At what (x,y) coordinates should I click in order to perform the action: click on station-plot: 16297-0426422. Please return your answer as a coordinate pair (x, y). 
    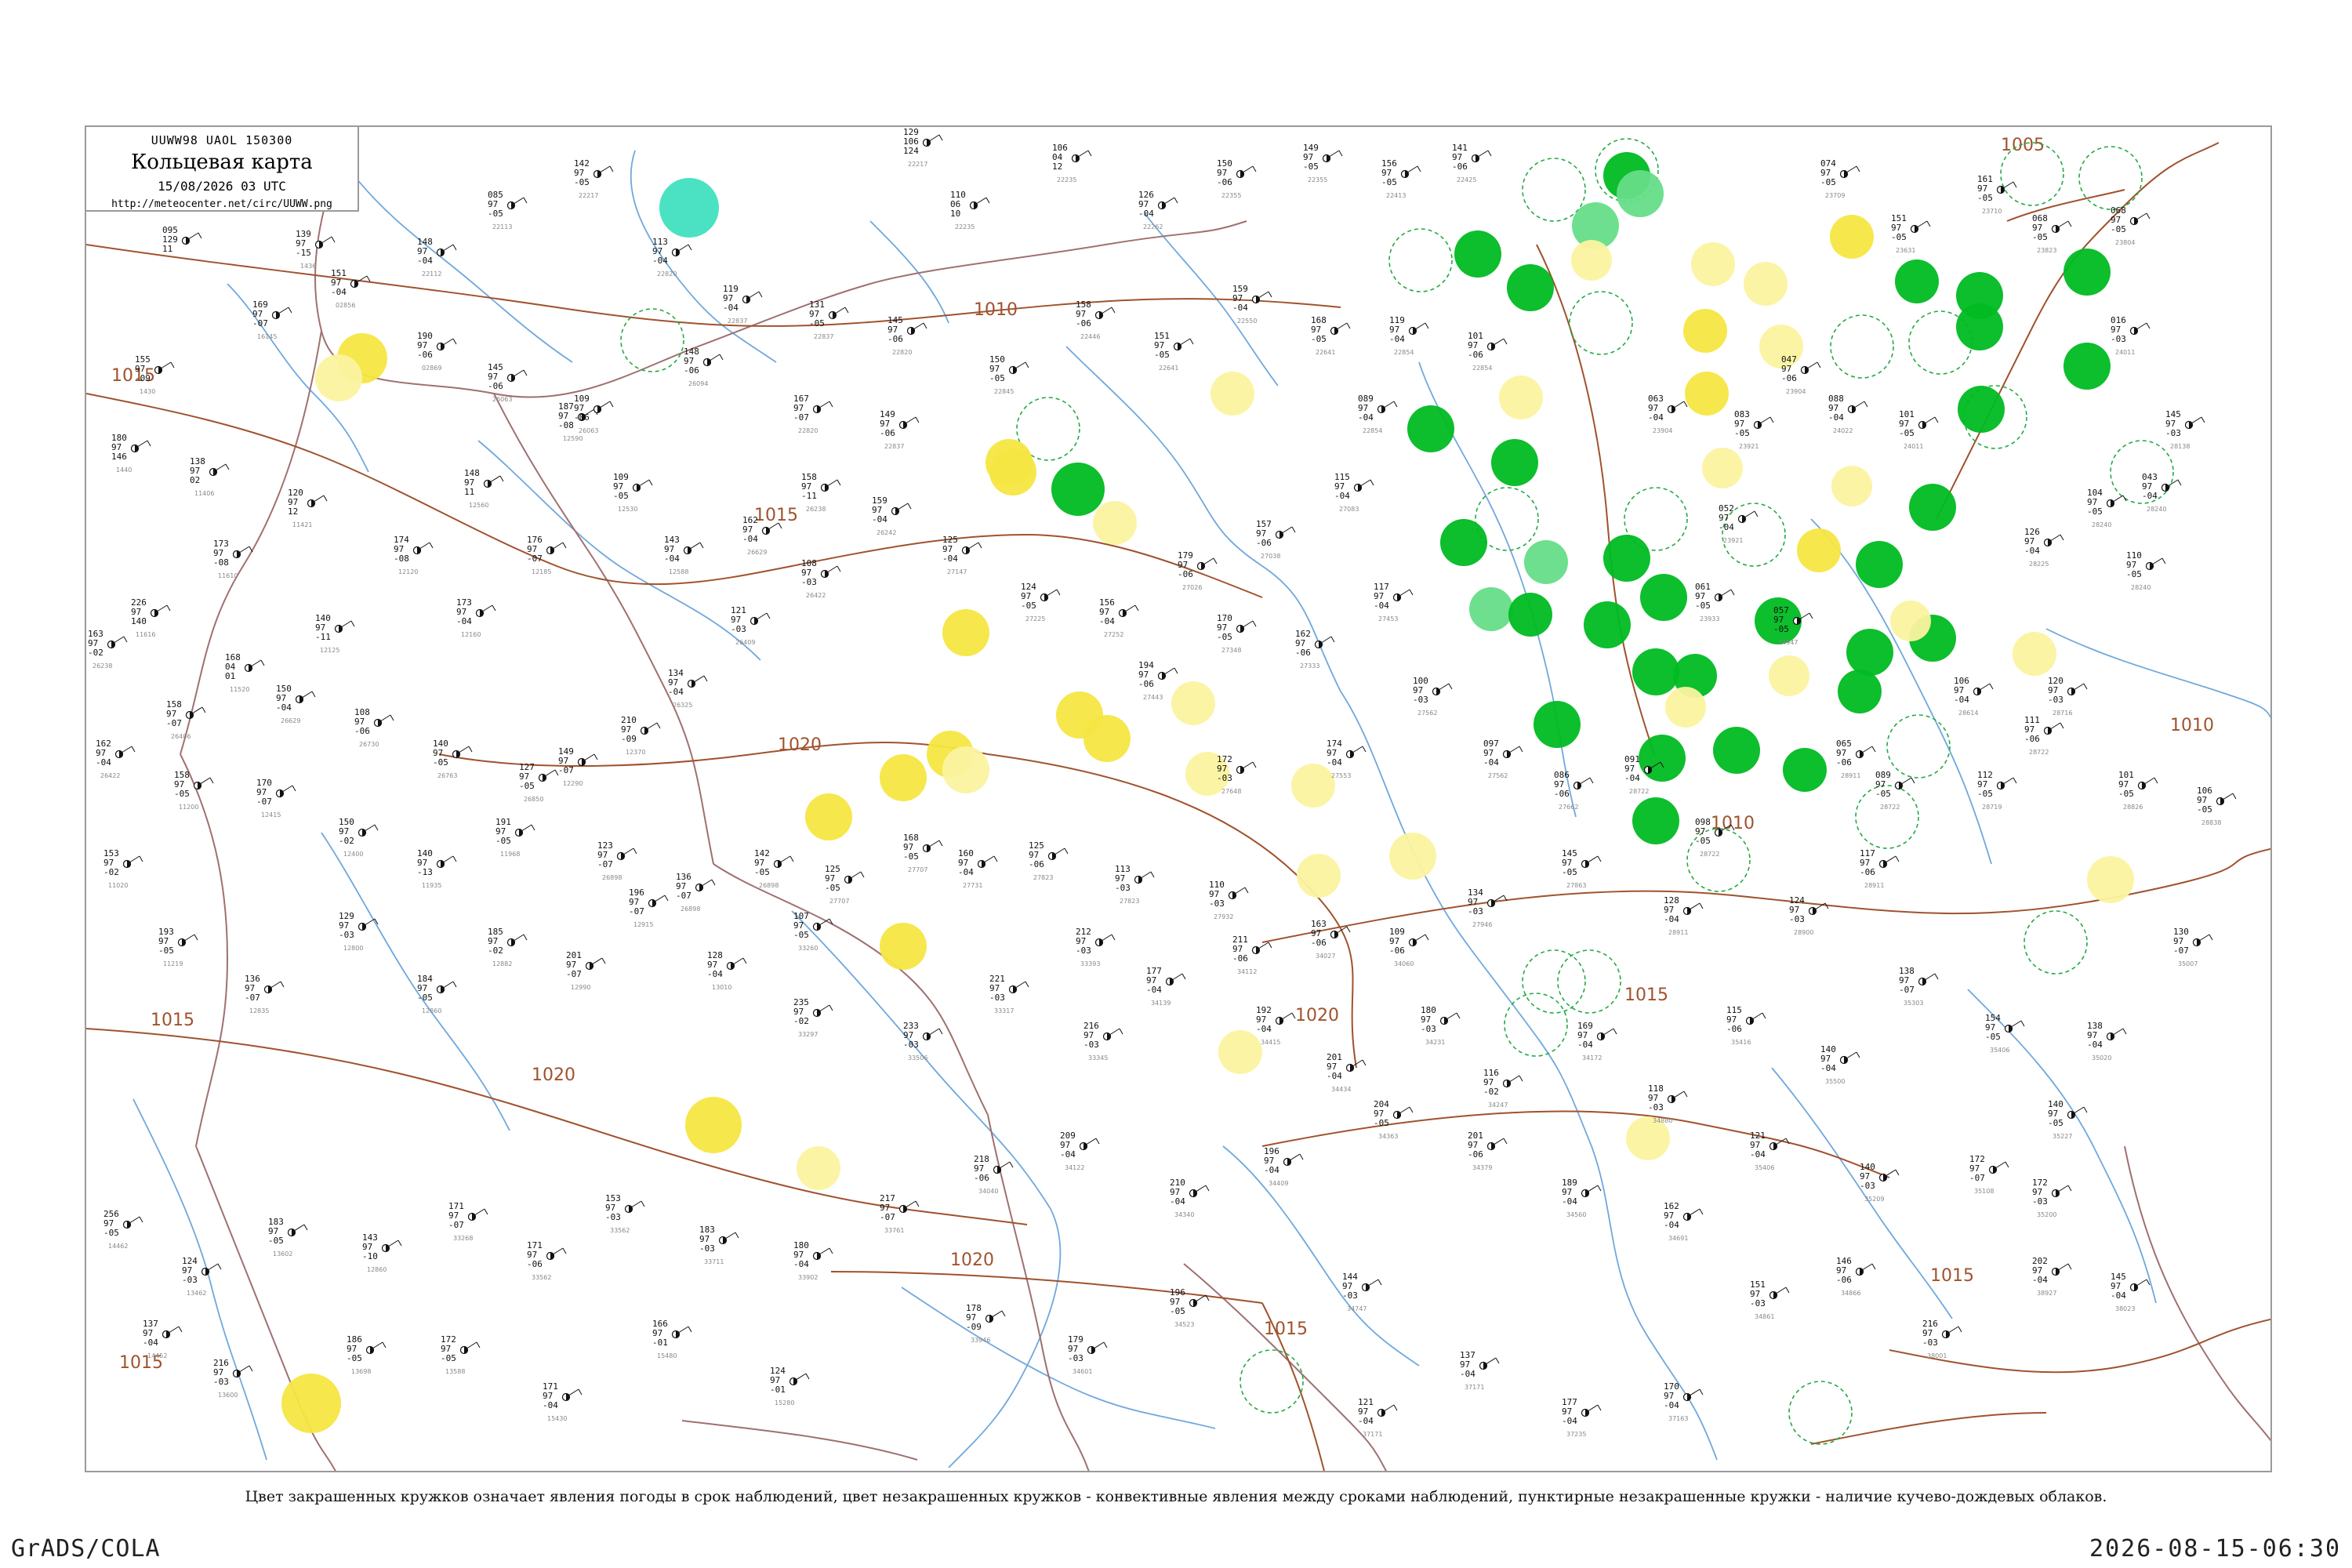
    Looking at the image, I should click on (116, 759).